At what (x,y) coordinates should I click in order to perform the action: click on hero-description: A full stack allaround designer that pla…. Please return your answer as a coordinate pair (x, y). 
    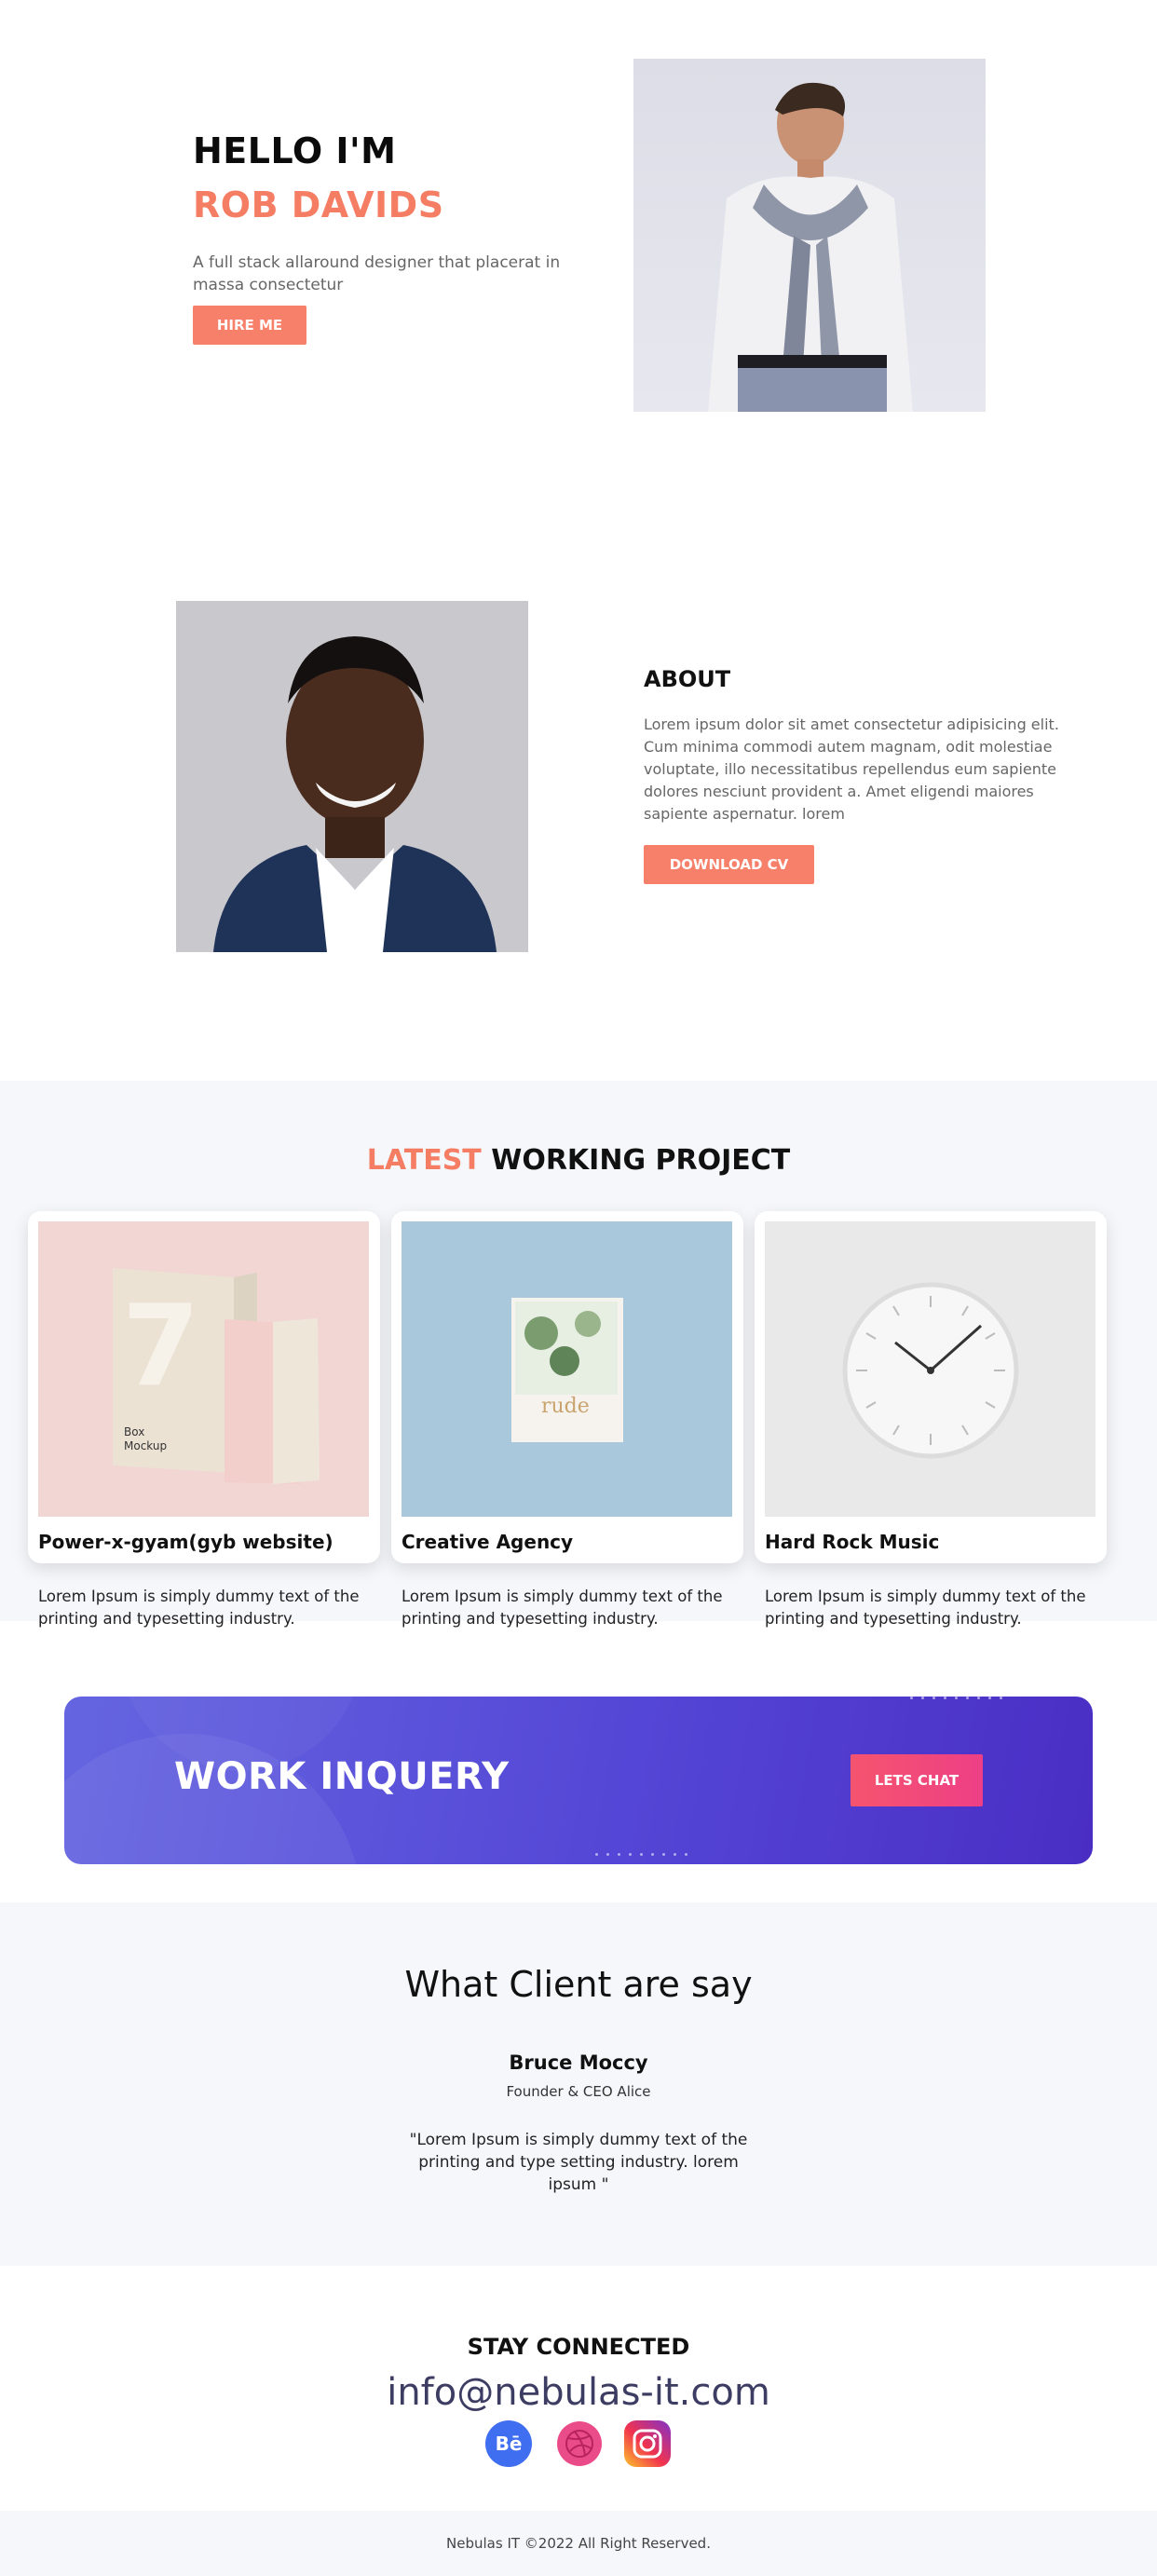
    Looking at the image, I should click on (377, 273).